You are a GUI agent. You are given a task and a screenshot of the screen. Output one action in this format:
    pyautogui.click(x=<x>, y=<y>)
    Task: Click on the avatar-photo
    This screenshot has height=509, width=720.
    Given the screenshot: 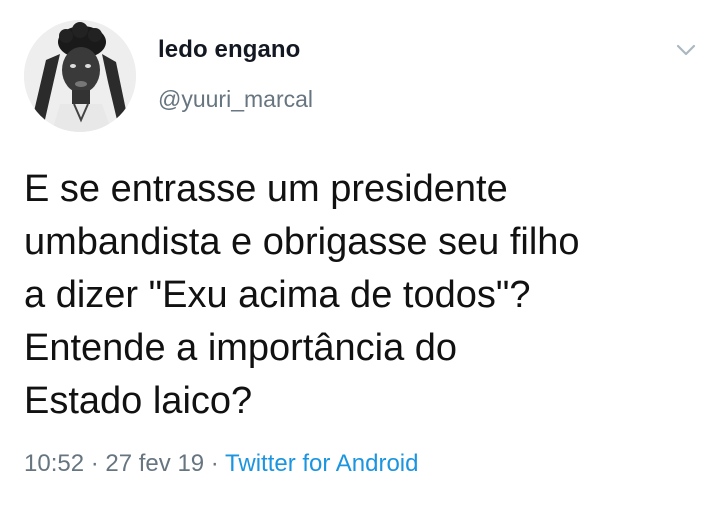 What is the action you would take?
    pyautogui.click(x=80, y=76)
    